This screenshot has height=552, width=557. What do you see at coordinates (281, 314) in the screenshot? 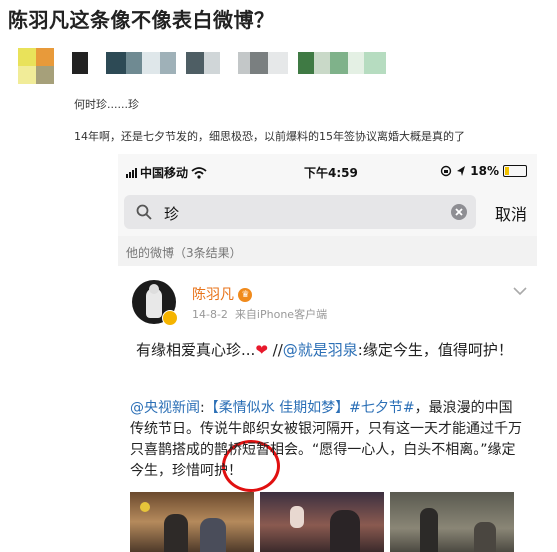
I see `post-source: 来自iPhone客户端` at bounding box center [281, 314].